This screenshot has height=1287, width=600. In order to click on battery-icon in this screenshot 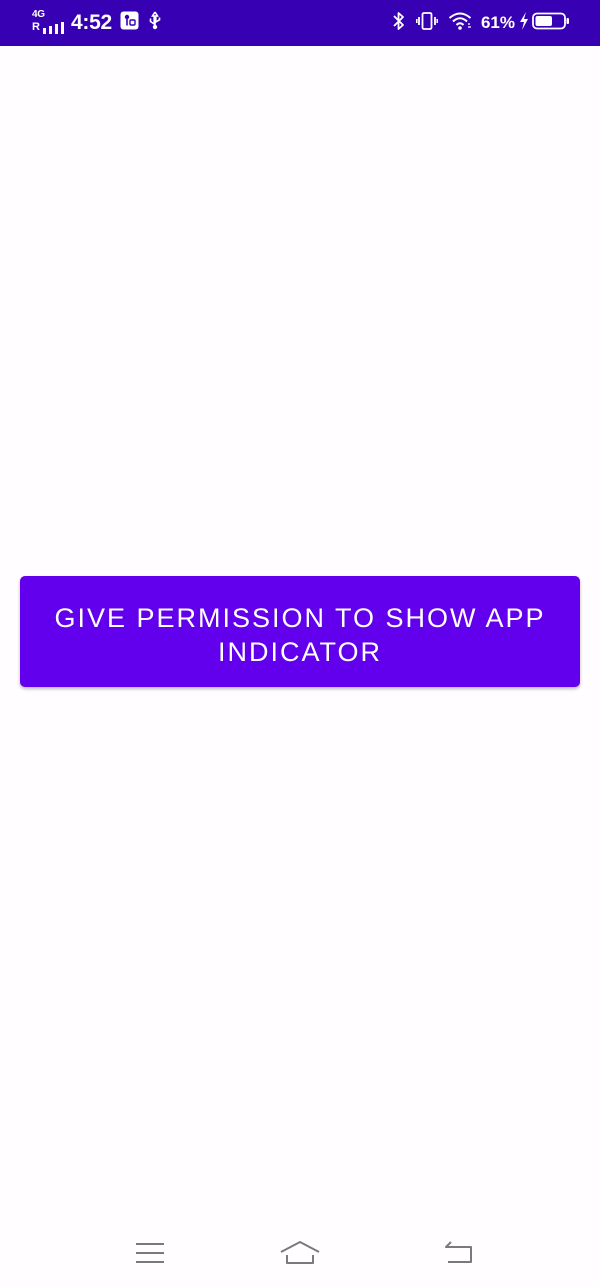, I will do `click(551, 23)`.